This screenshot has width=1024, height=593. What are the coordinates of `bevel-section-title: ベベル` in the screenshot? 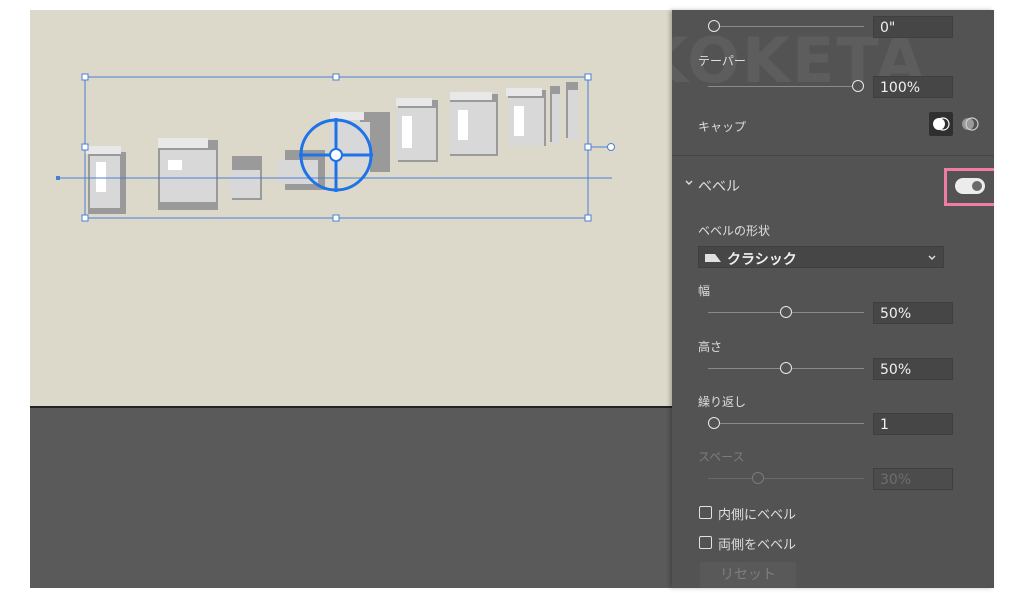 It's located at (719, 186).